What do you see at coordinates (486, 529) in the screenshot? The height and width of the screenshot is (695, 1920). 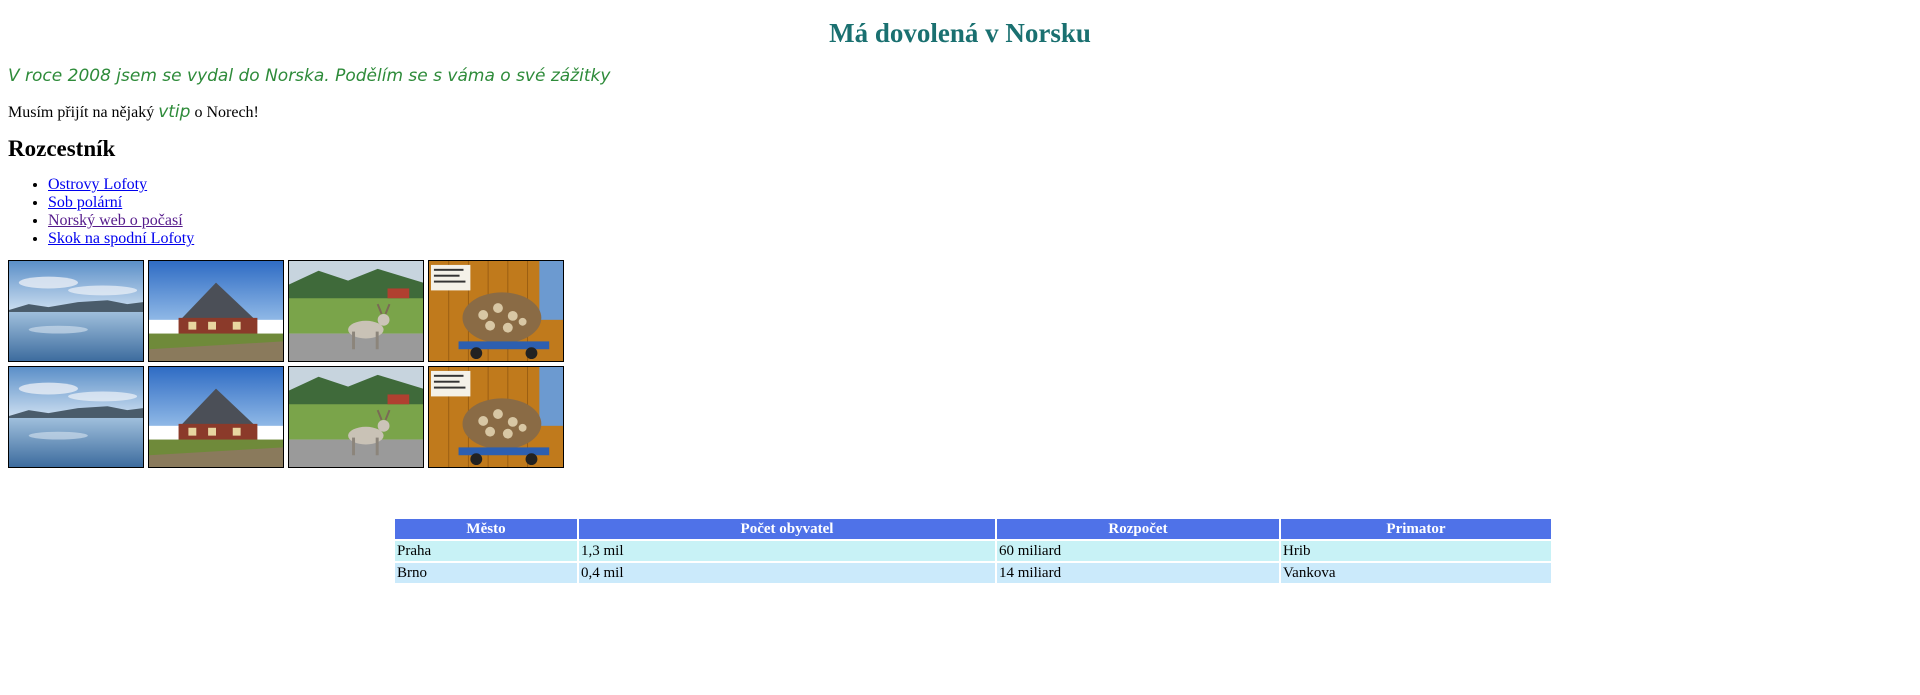 I see `column-header-mesto: Město` at bounding box center [486, 529].